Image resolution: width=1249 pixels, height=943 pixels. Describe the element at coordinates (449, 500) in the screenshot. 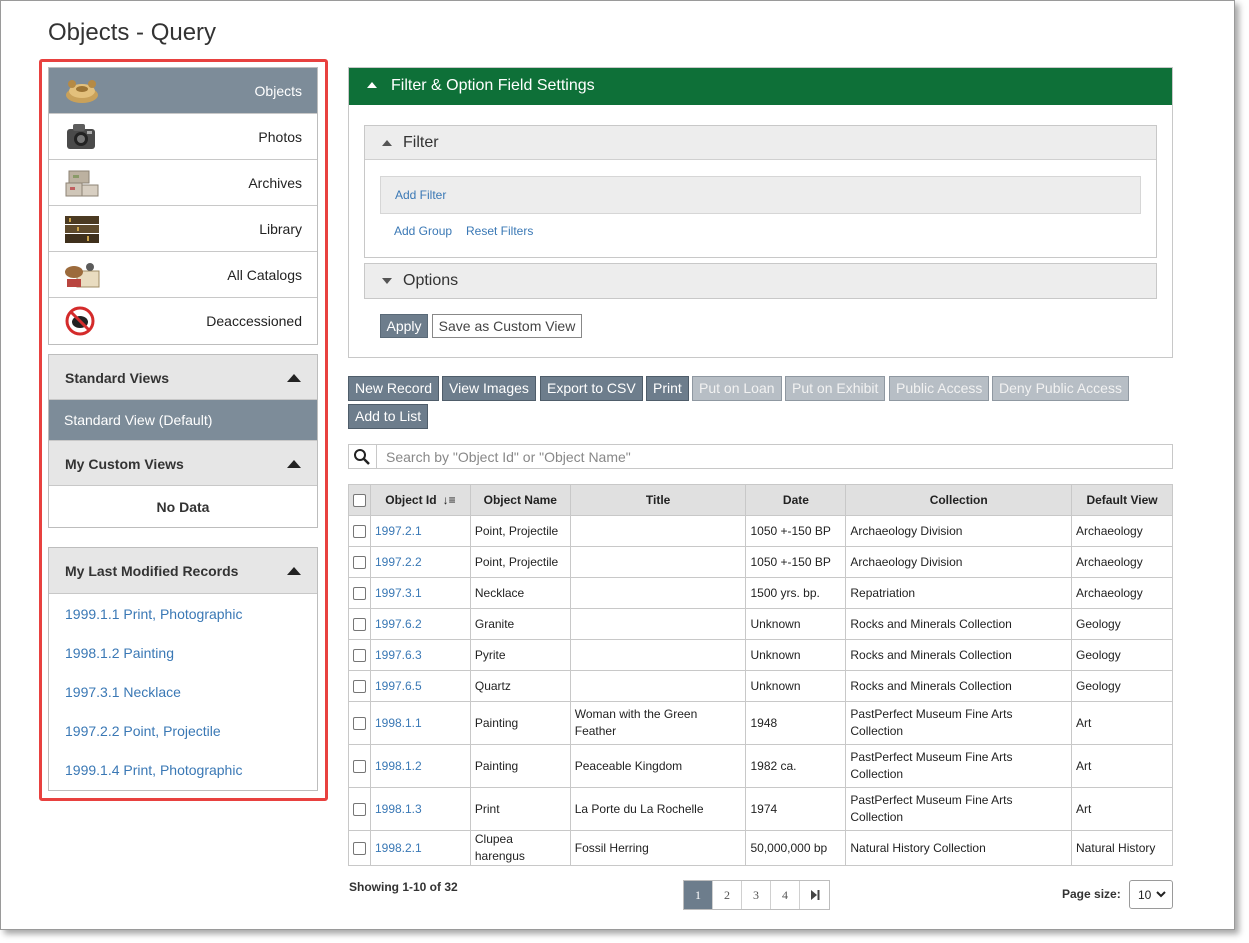

I see `sort-descending-icon: ↓≡` at that location.